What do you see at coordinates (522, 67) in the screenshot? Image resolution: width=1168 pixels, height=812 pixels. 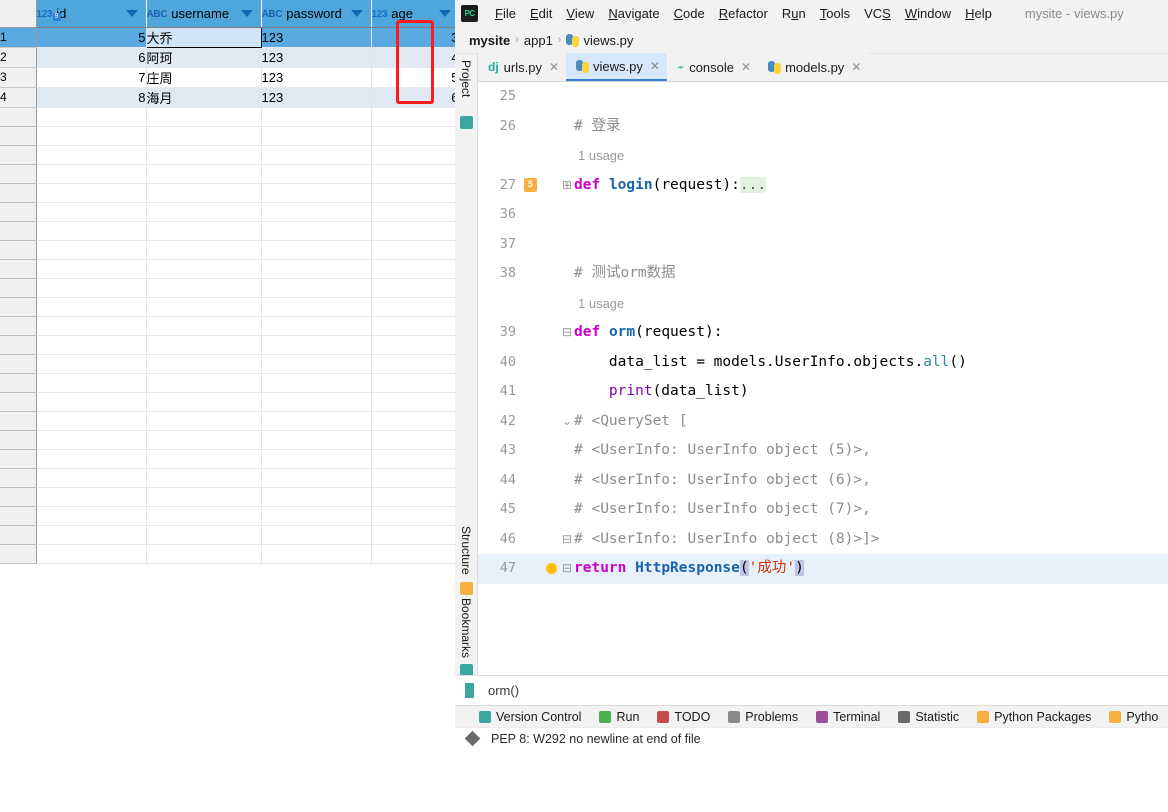 I see `editor-tab-urls-py: dj urls.py ✕` at bounding box center [522, 67].